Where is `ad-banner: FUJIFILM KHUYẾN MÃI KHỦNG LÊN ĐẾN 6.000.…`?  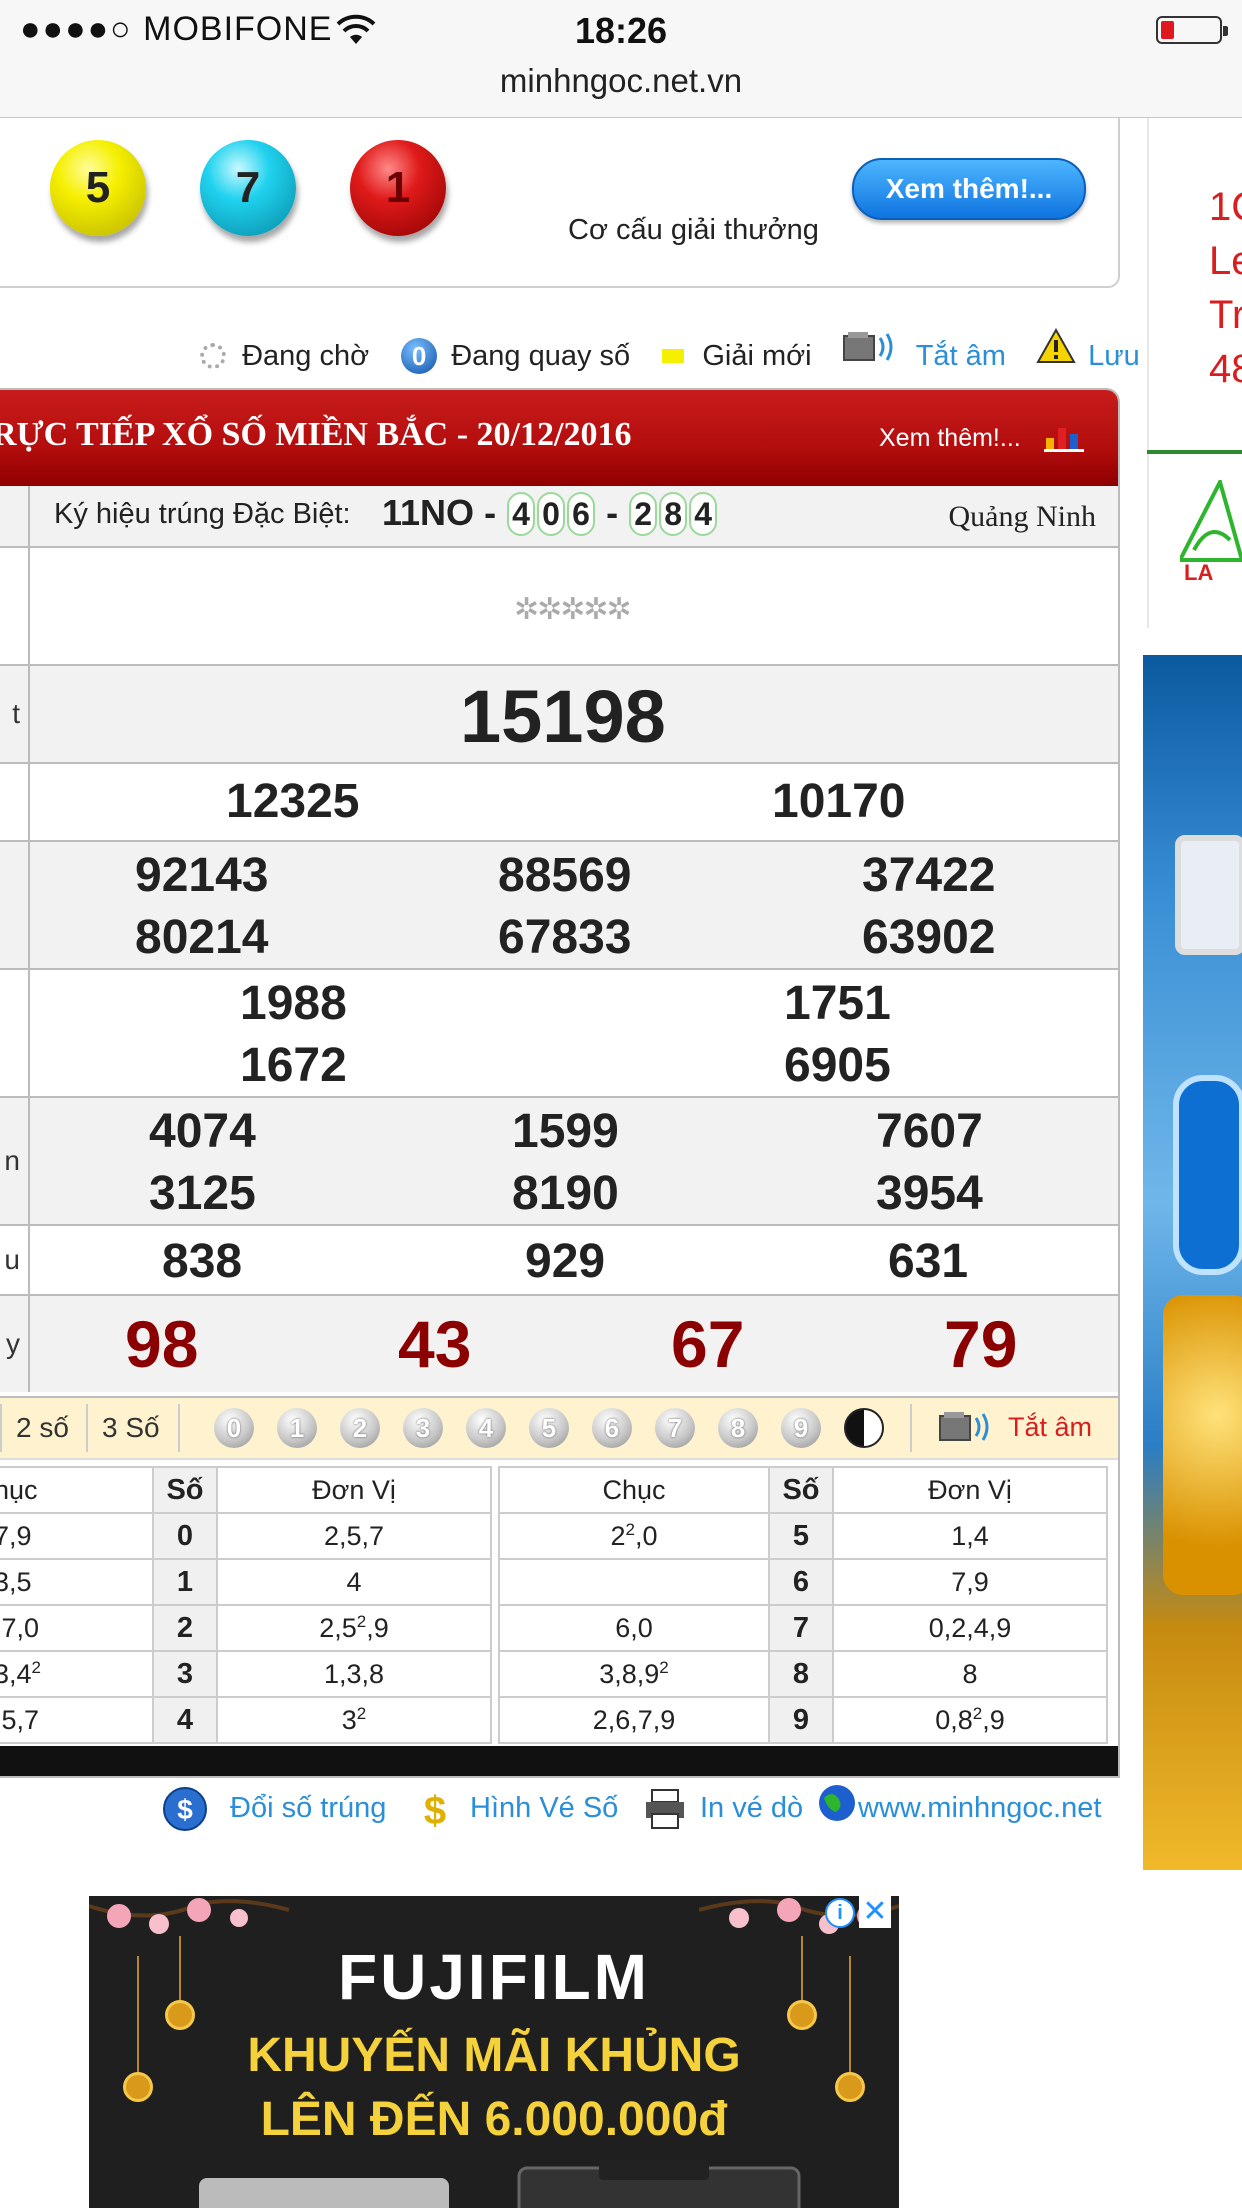 ad-banner: FUJIFILM KHUYẾN MÃI KHỦNG LÊN ĐẾN 6.000.… is located at coordinates (494, 2052).